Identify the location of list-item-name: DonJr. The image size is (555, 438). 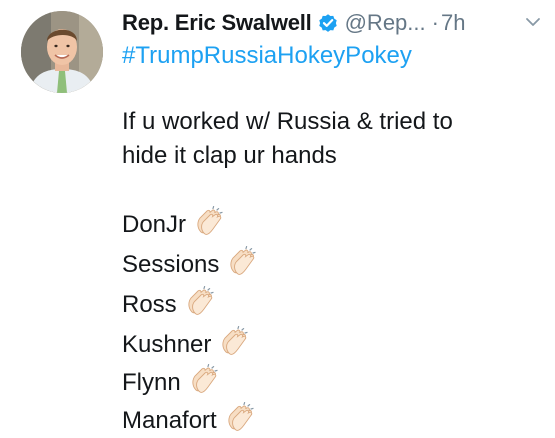
(154, 224).